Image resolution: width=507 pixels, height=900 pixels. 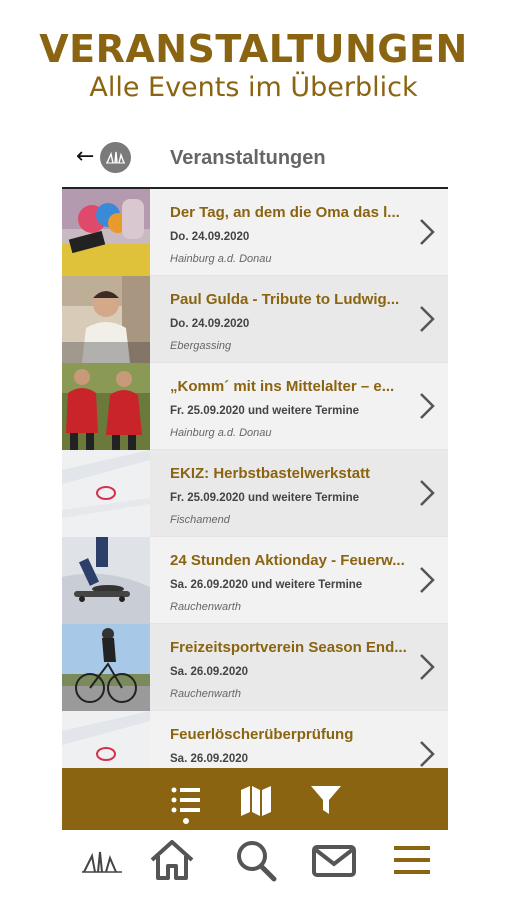 What do you see at coordinates (326, 800) in the screenshot?
I see `filter-icon` at bounding box center [326, 800].